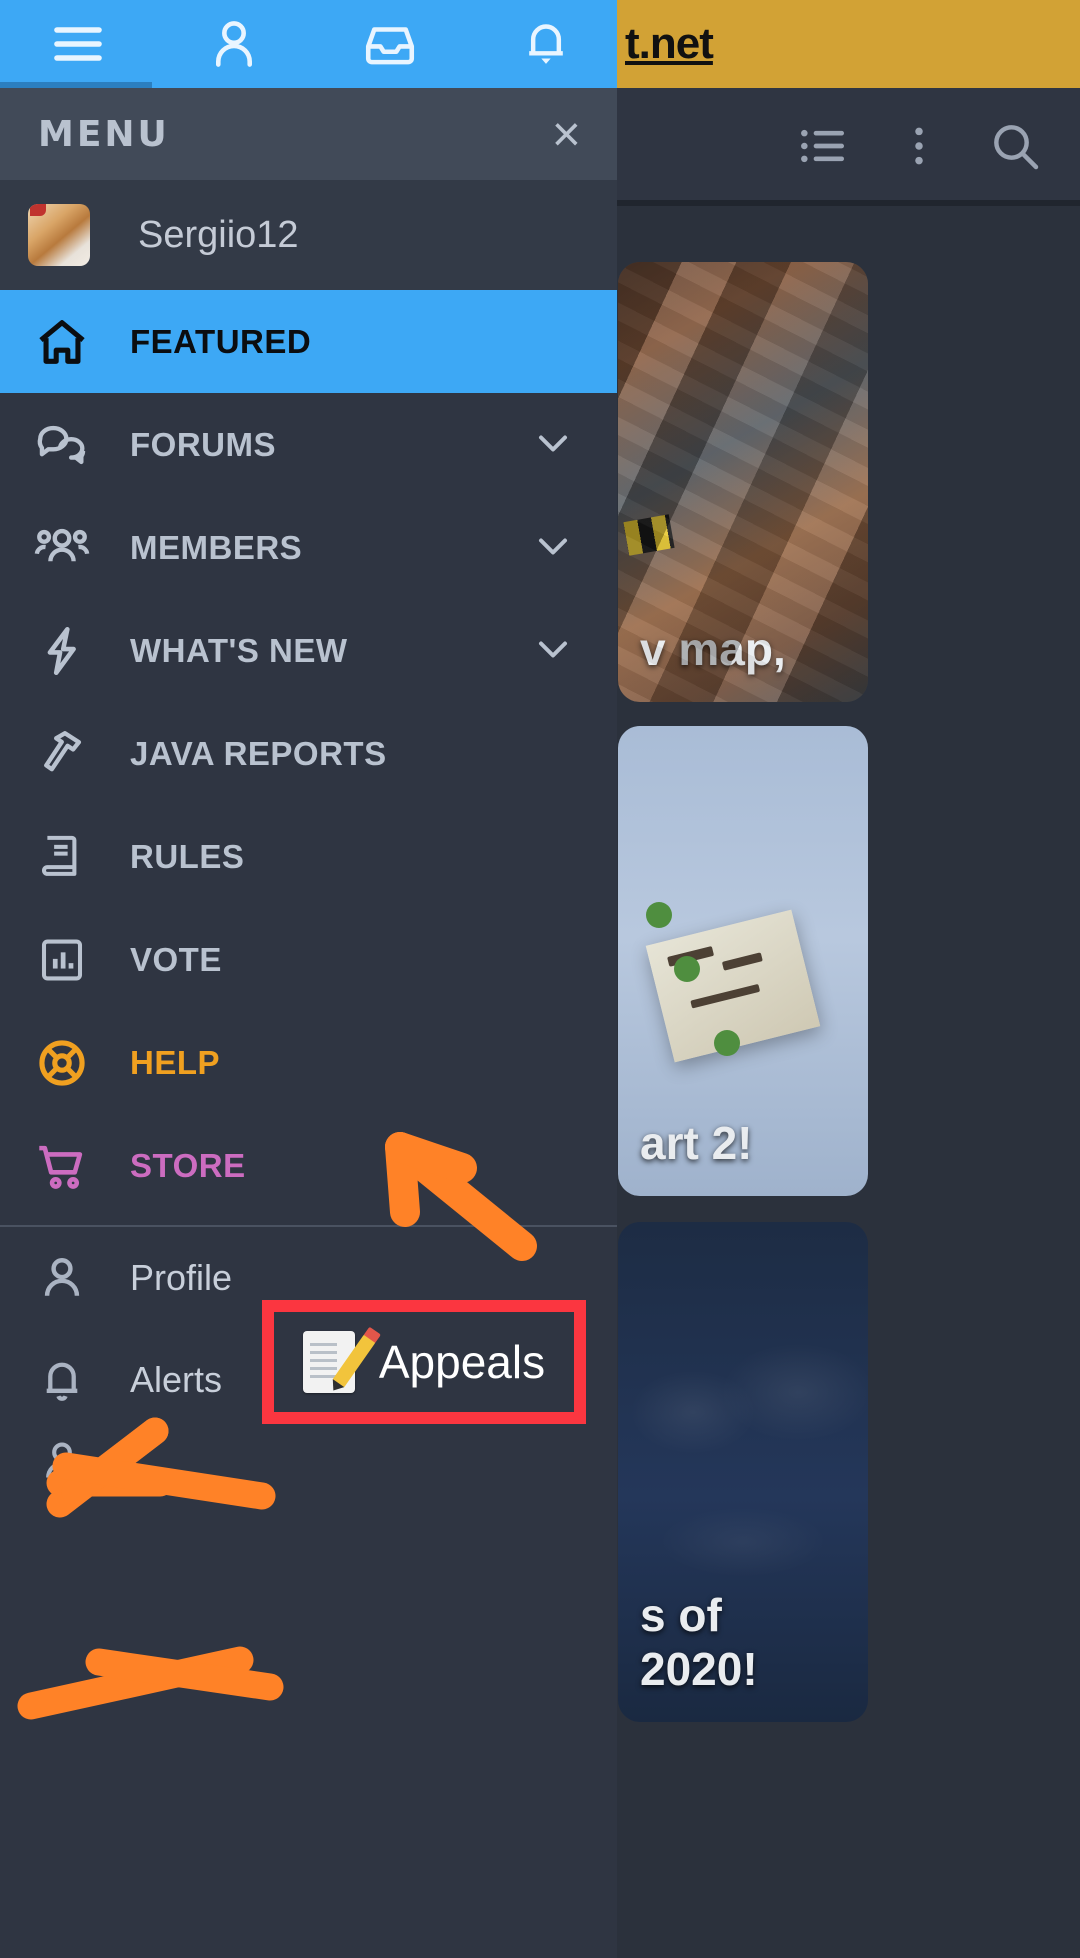 The image size is (1080, 1958). I want to click on chat-bubbles-icon, so click(62, 445).